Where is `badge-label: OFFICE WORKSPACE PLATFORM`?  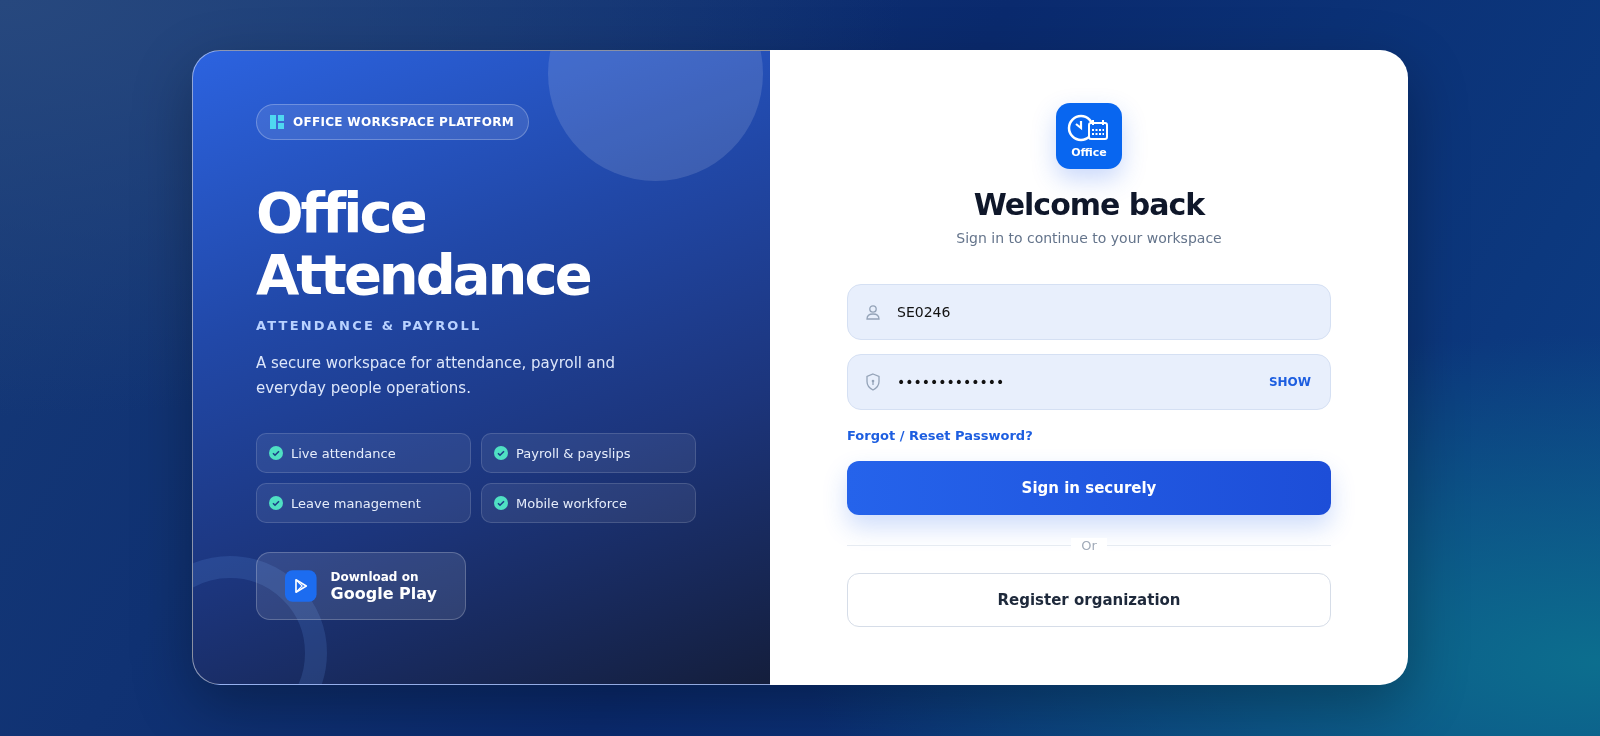
badge-label: OFFICE WORKSPACE PLATFORM is located at coordinates (404, 122).